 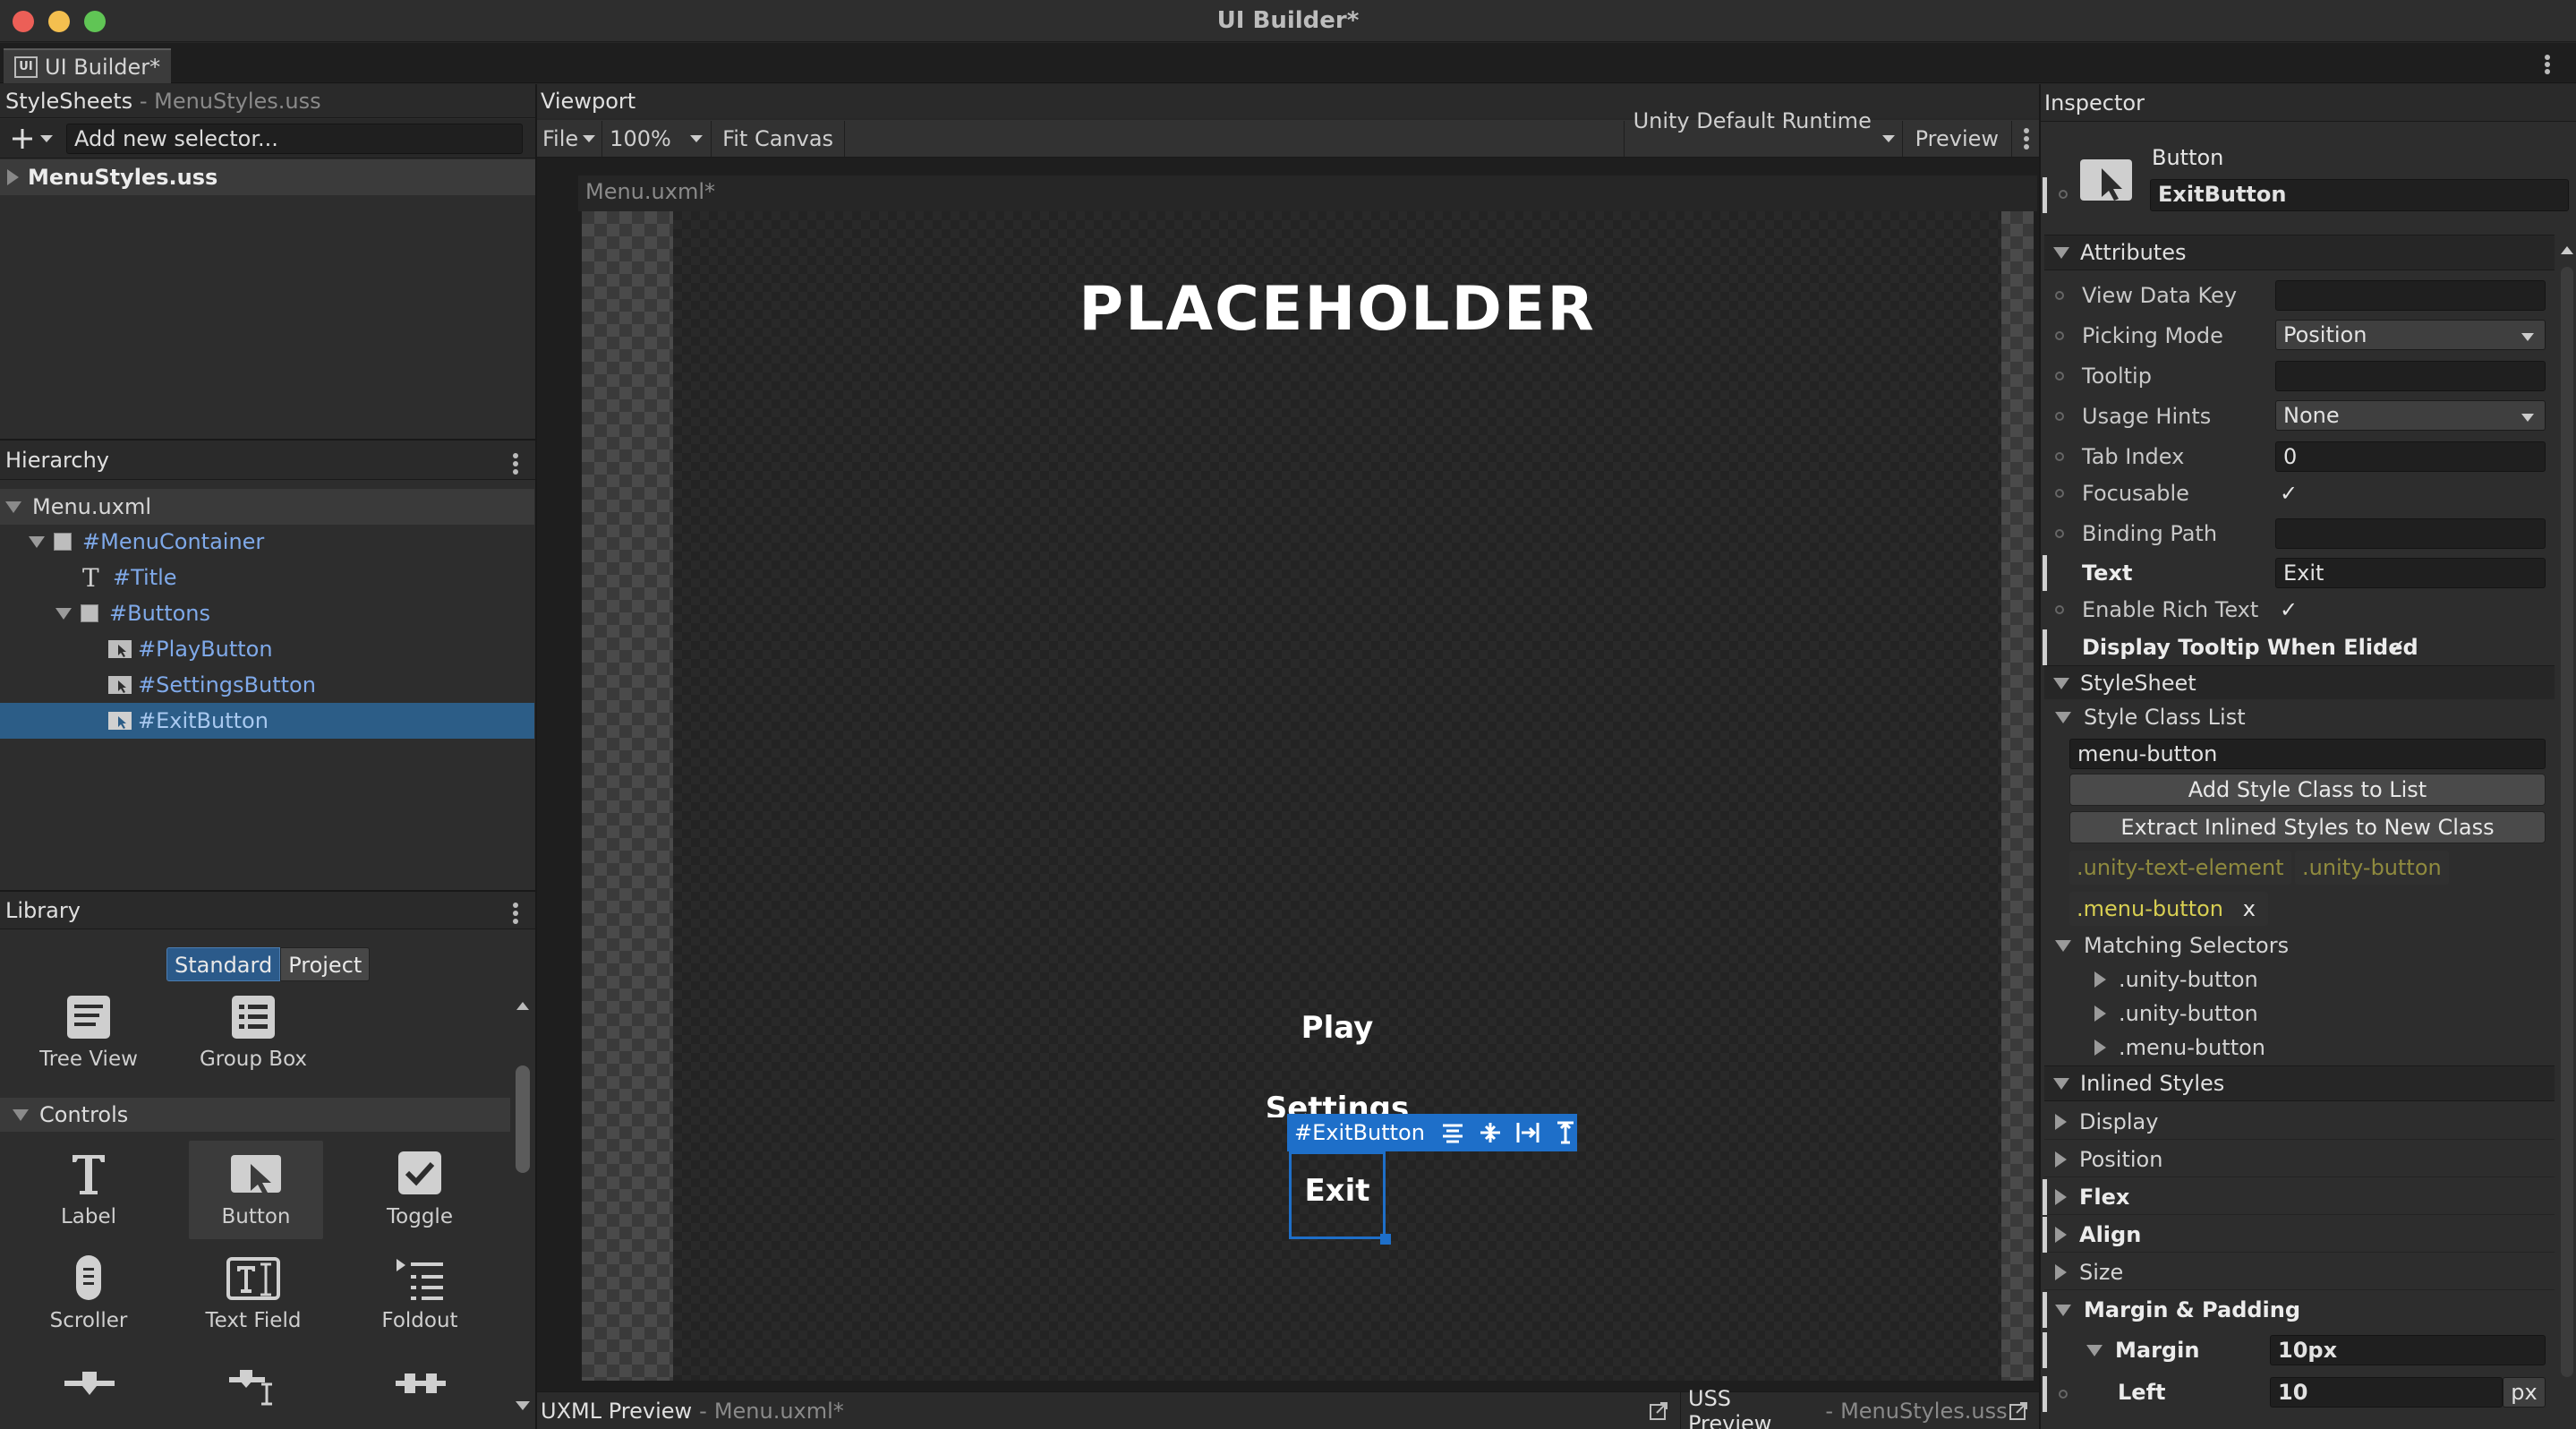 I want to click on inlined-align-foldout: Align, so click(x=2301, y=1235).